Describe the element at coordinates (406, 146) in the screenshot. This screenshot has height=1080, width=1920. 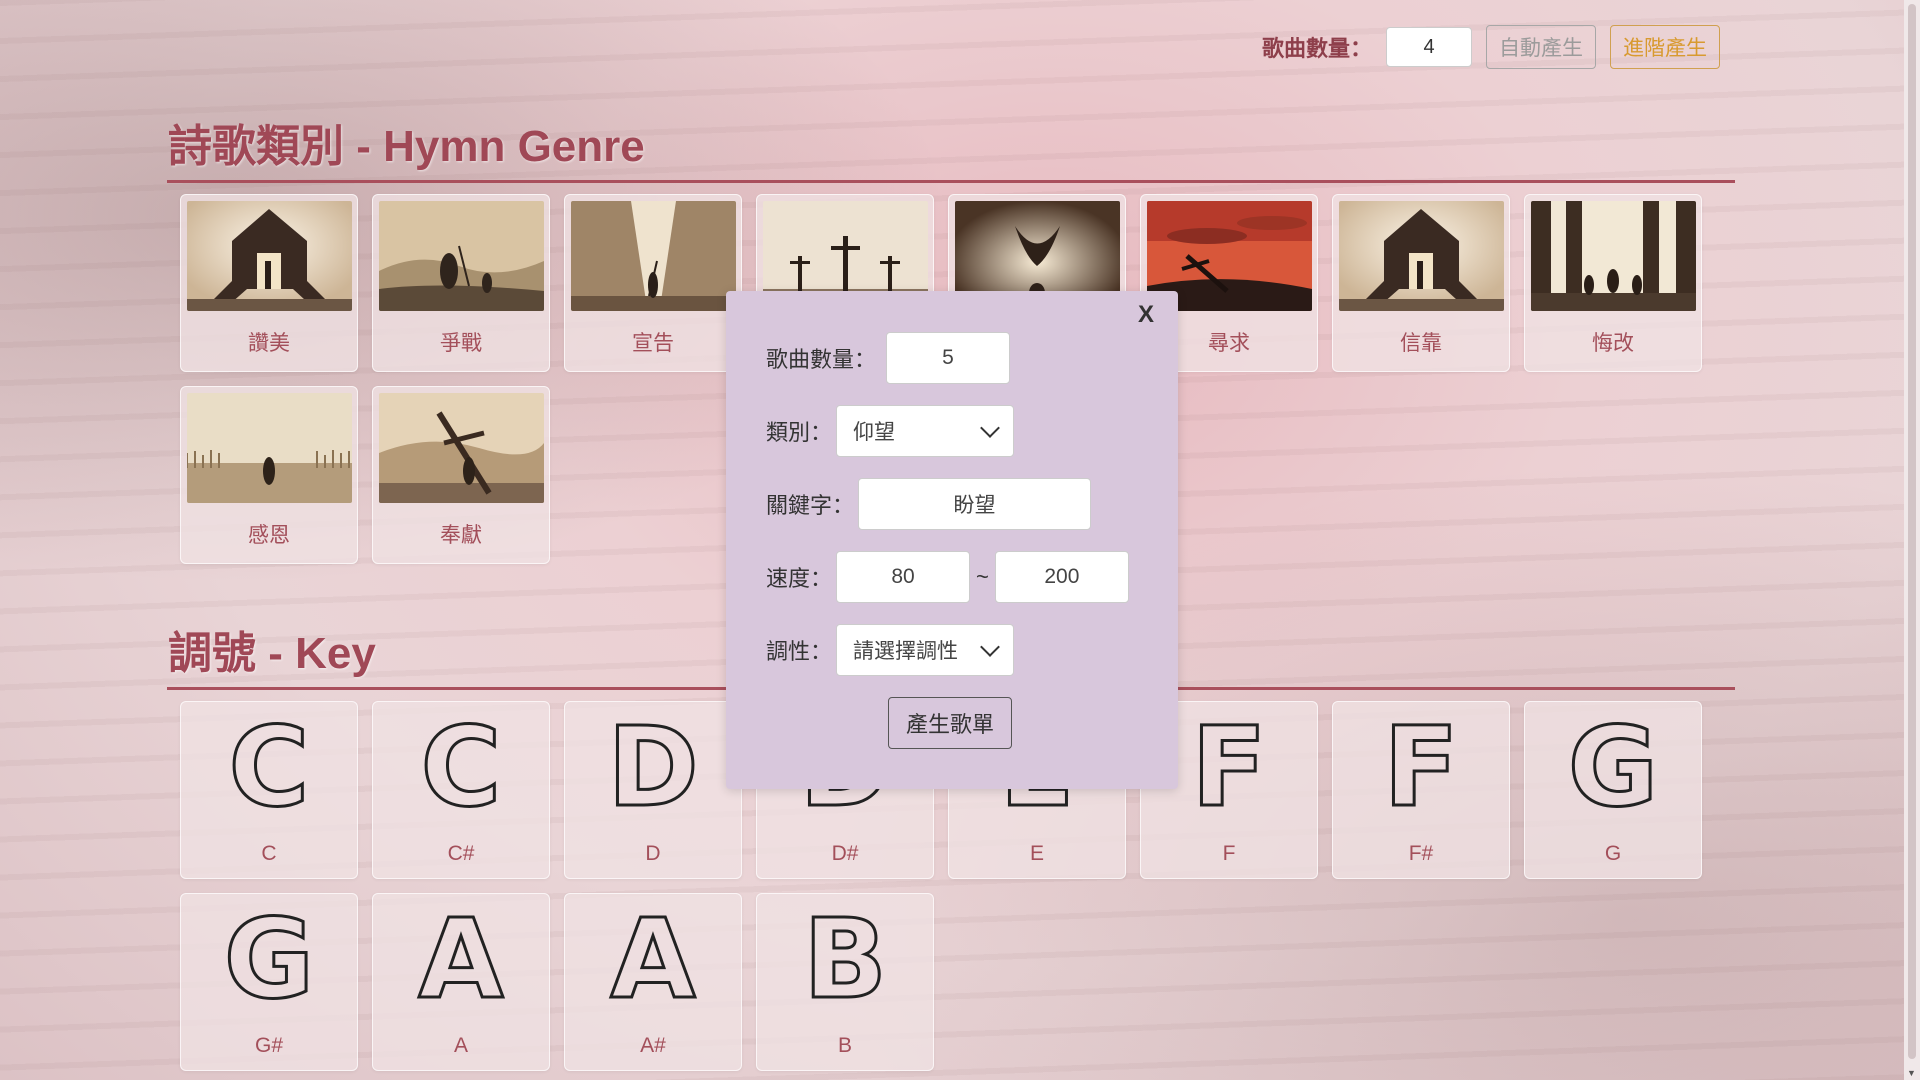
I see `genre-section-title: 詩歌類別 - Hymn Genre` at that location.